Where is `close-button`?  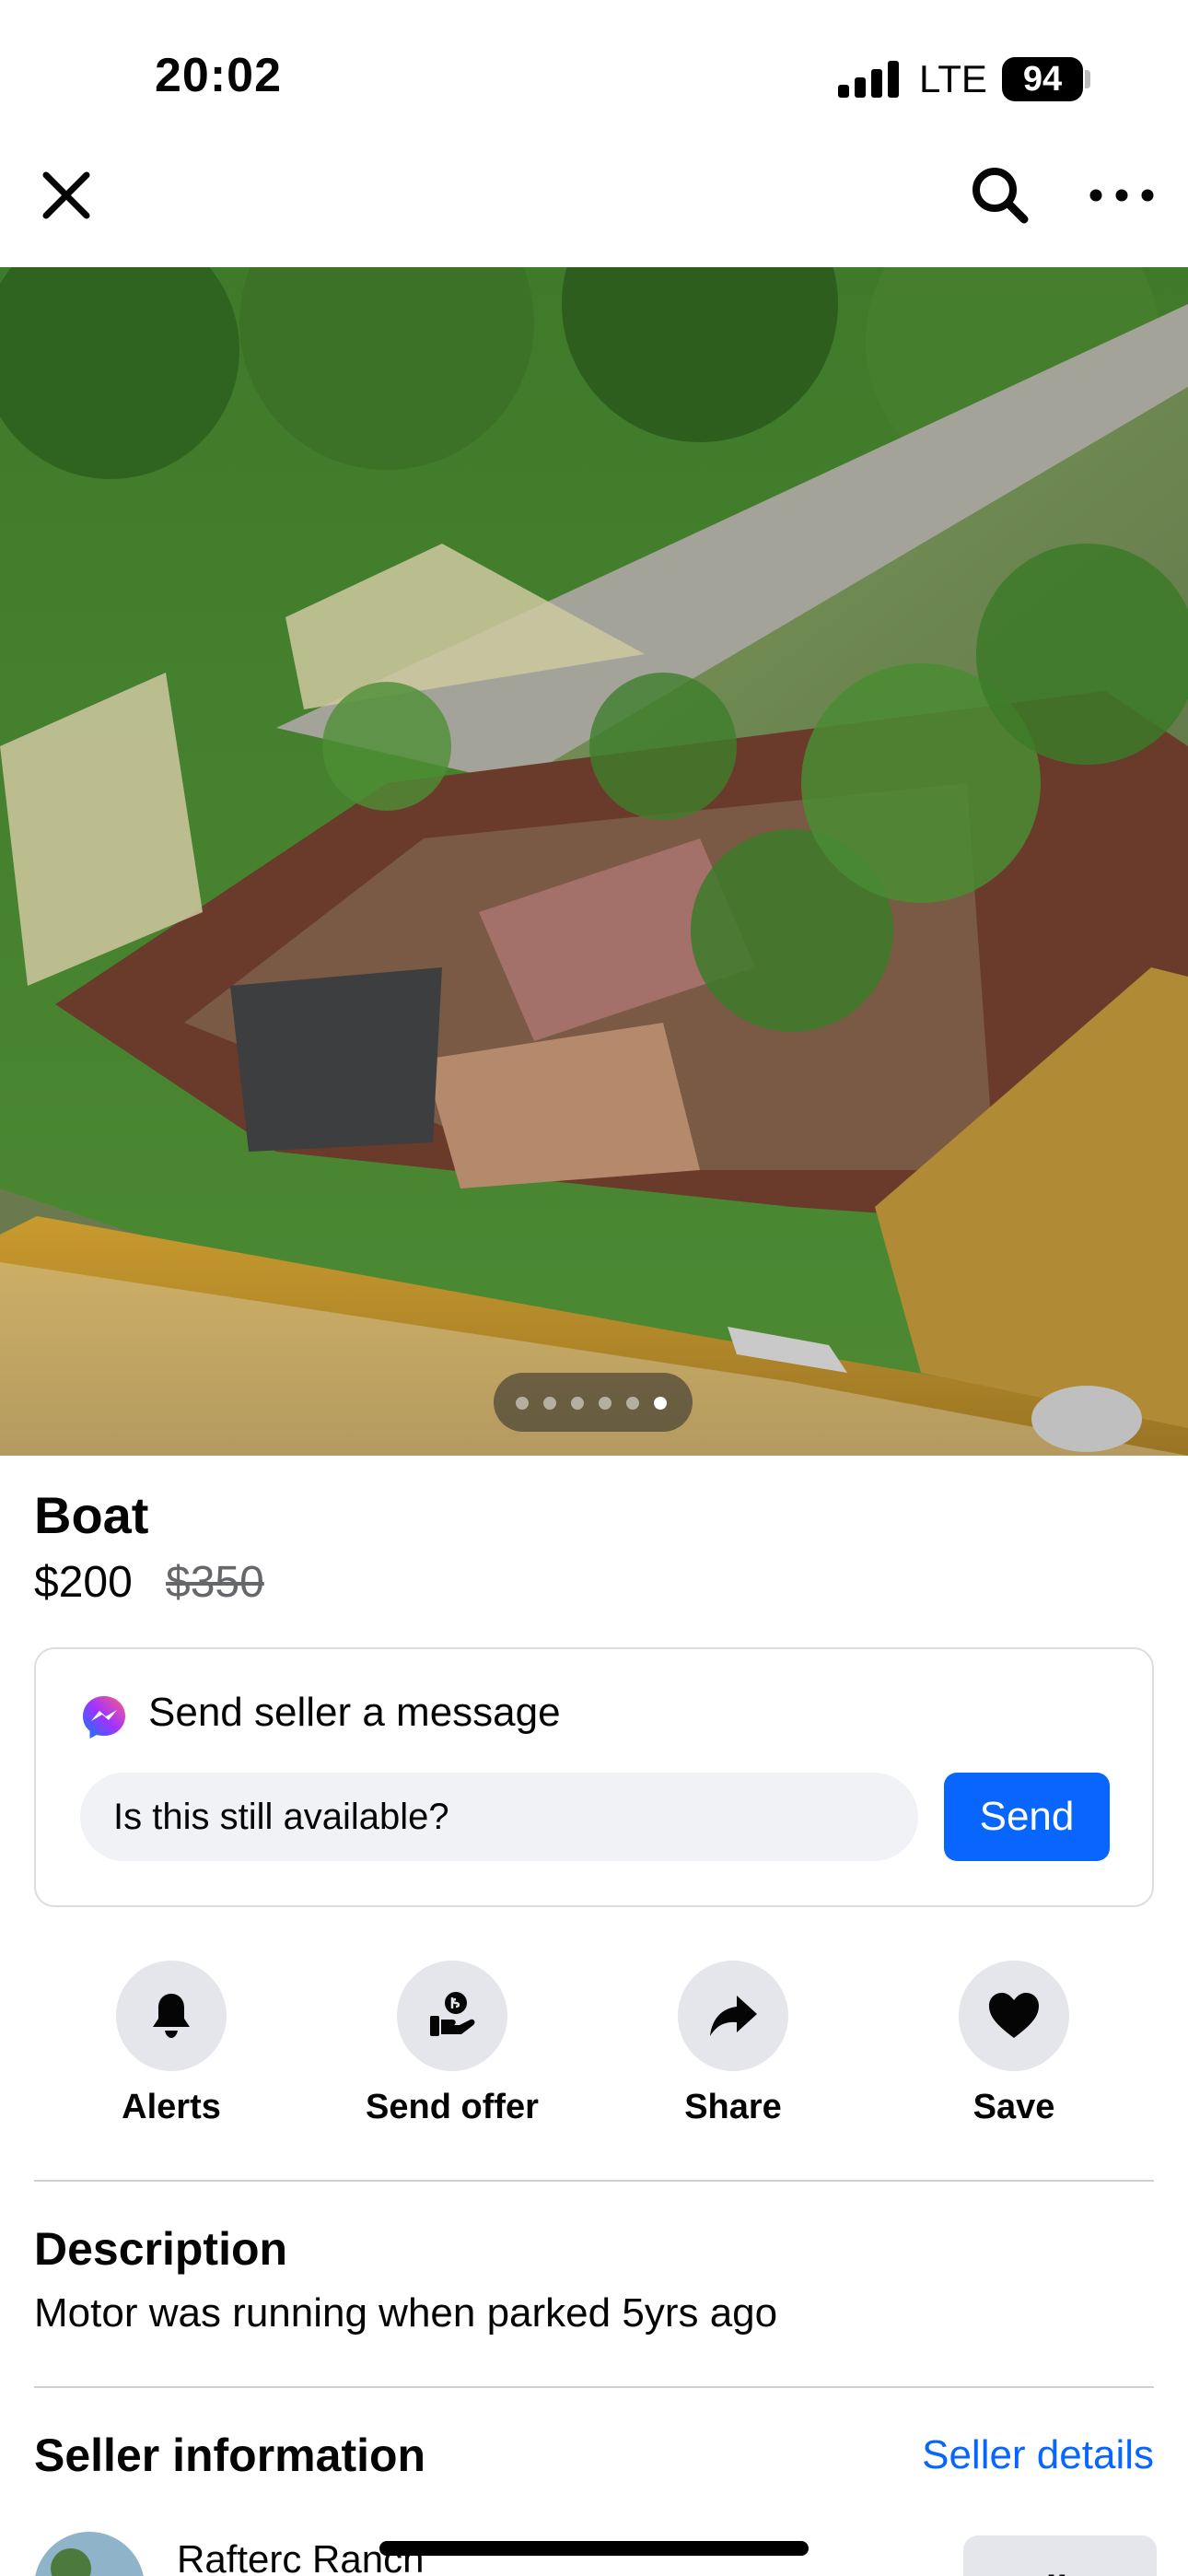 close-button is located at coordinates (66, 195).